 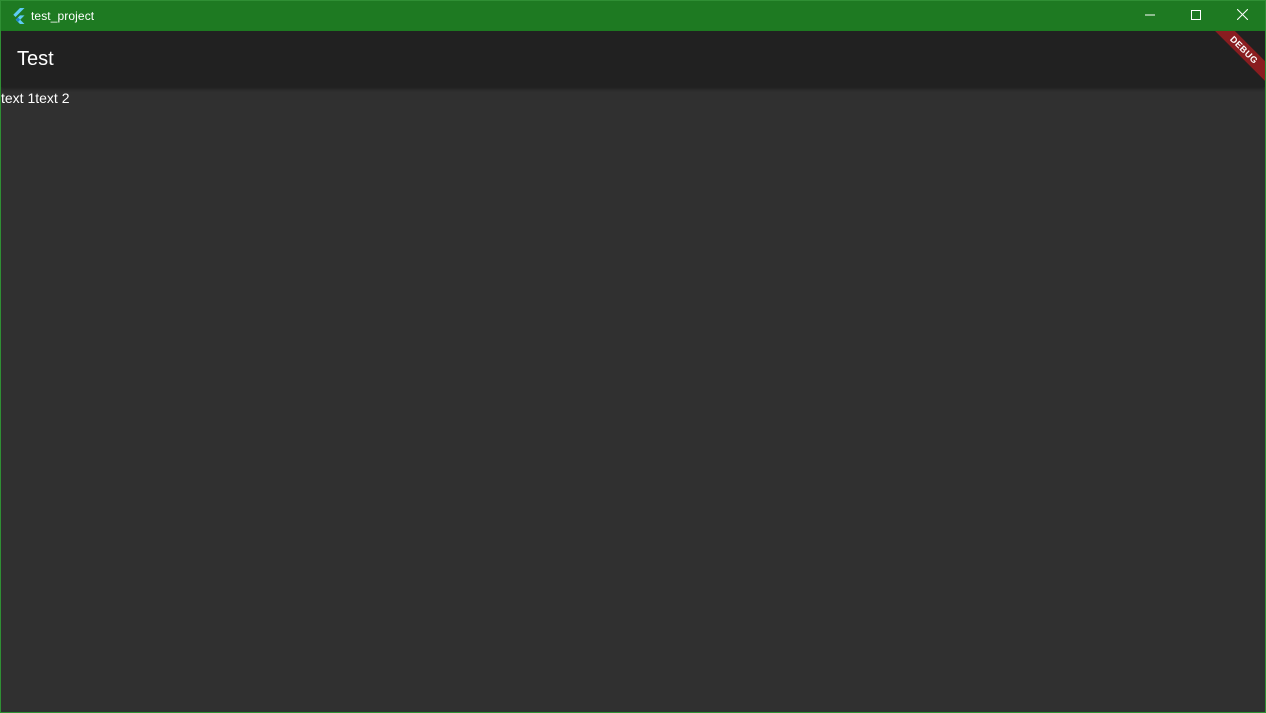 I want to click on flutter-logo-icon, so click(x=18, y=16).